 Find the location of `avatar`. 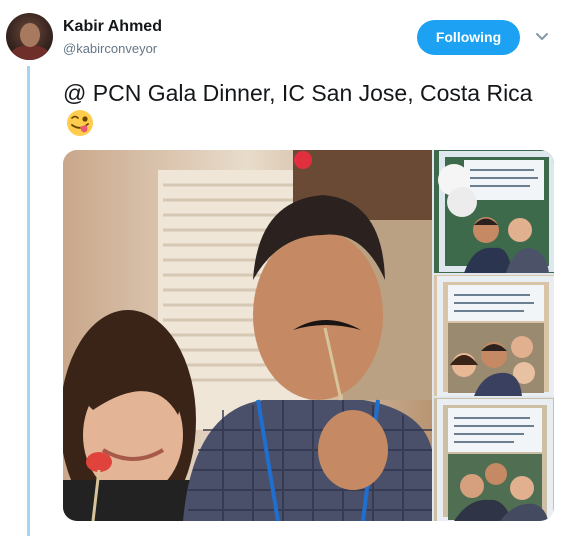

avatar is located at coordinates (29, 36).